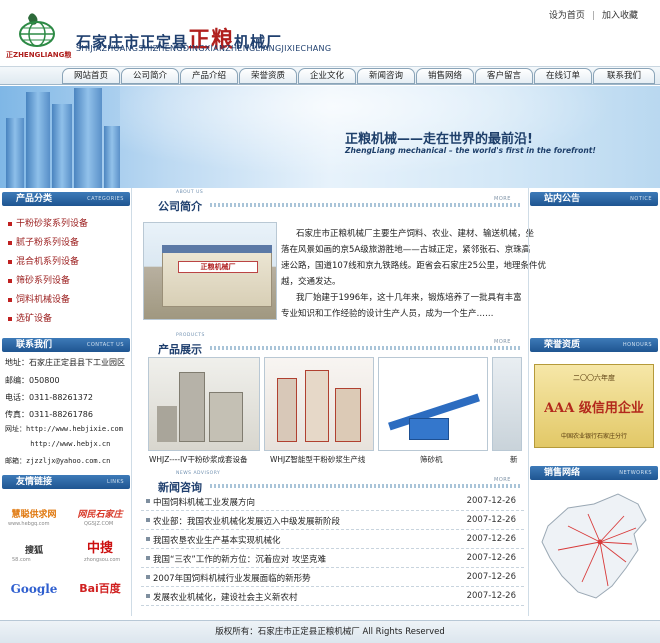 Image resolution: width=660 pixels, height=643 pixels. I want to click on nav-sales: 销售网络, so click(445, 76).